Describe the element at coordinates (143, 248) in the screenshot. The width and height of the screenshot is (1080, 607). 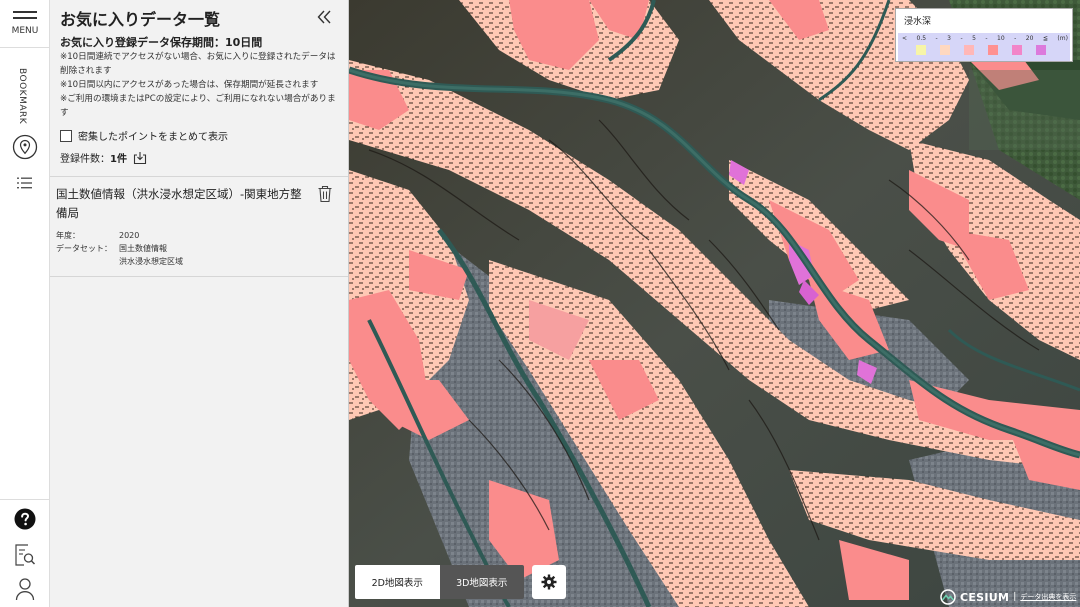
I see `dataset-value: 国土数値情報` at that location.